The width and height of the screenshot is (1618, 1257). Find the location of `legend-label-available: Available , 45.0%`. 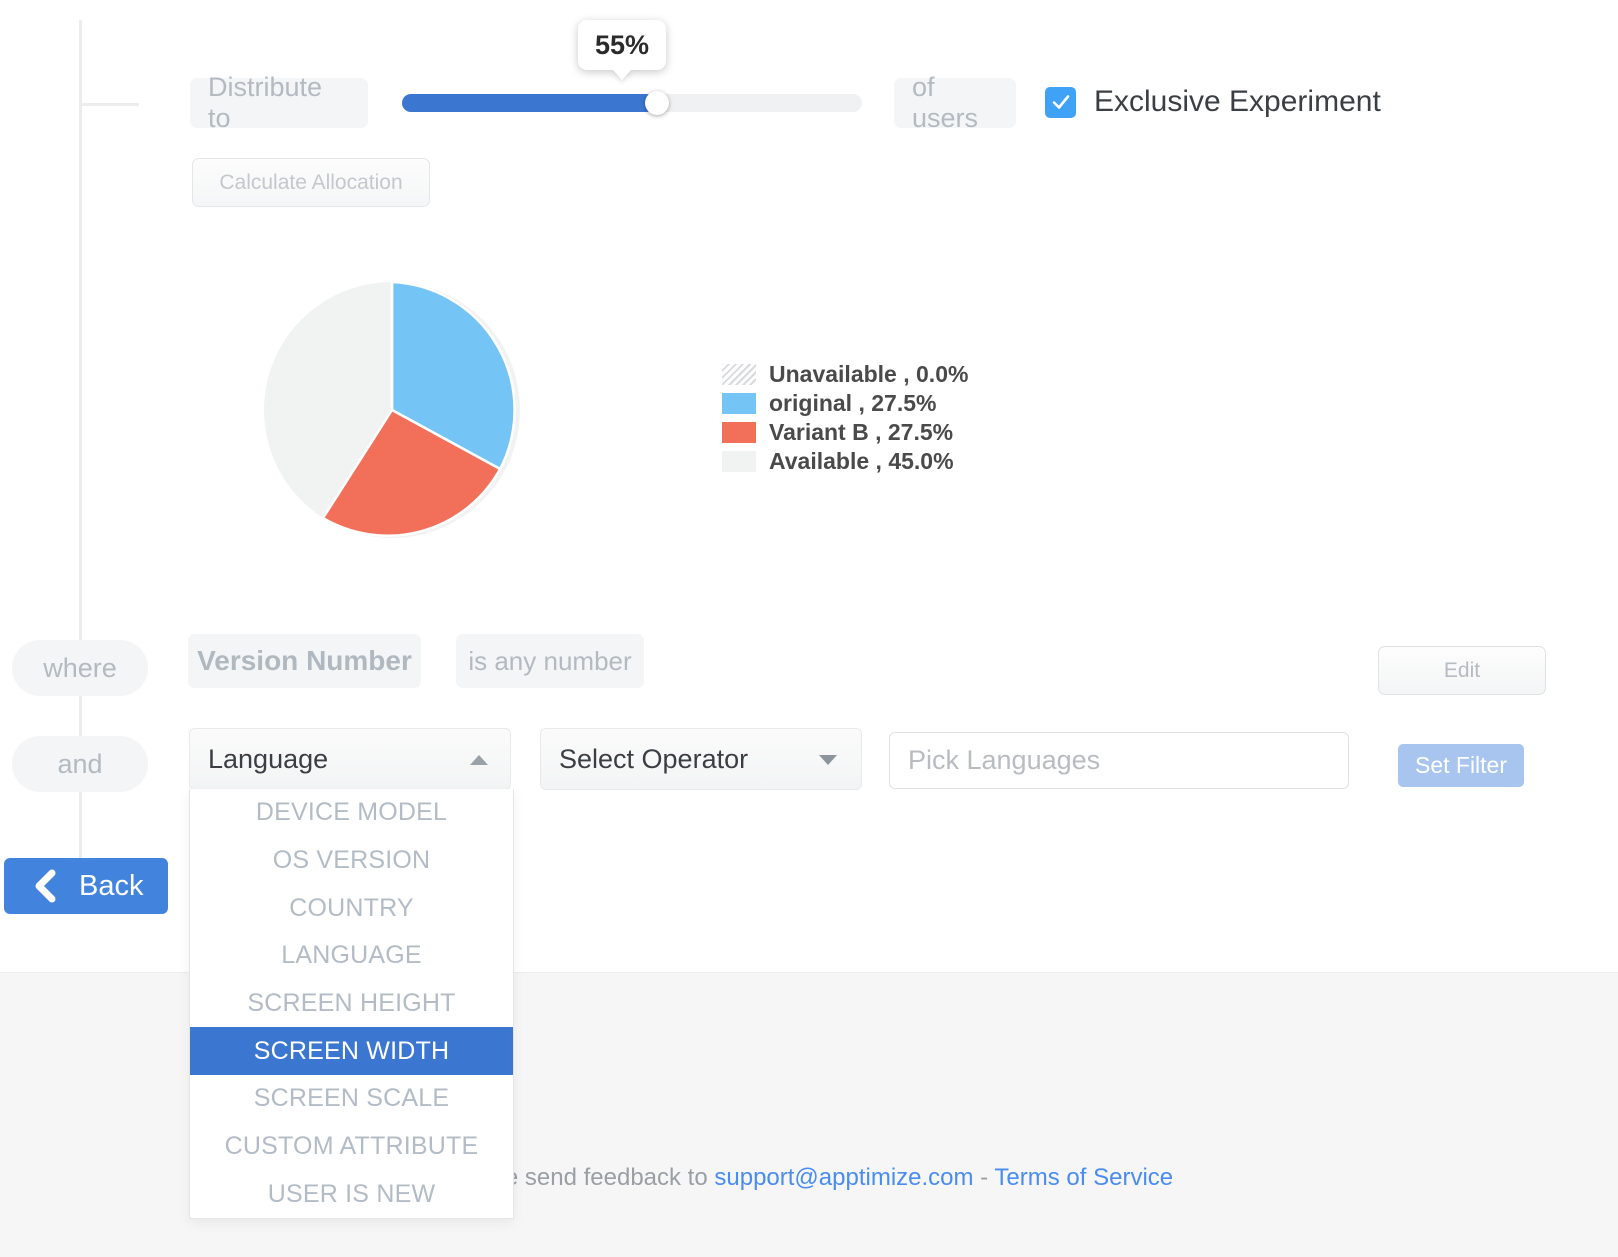

legend-label-available: Available , 45.0% is located at coordinates (861, 461).